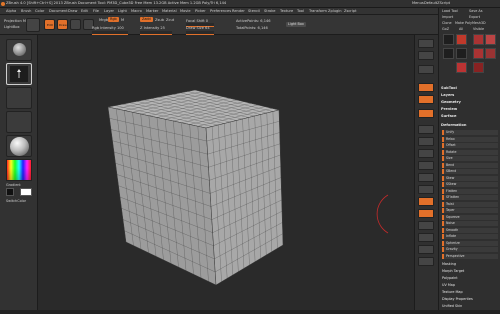 The image size is (500, 314). Describe the element at coordinates (426, 261) in the screenshot. I see `solo-icon` at that location.